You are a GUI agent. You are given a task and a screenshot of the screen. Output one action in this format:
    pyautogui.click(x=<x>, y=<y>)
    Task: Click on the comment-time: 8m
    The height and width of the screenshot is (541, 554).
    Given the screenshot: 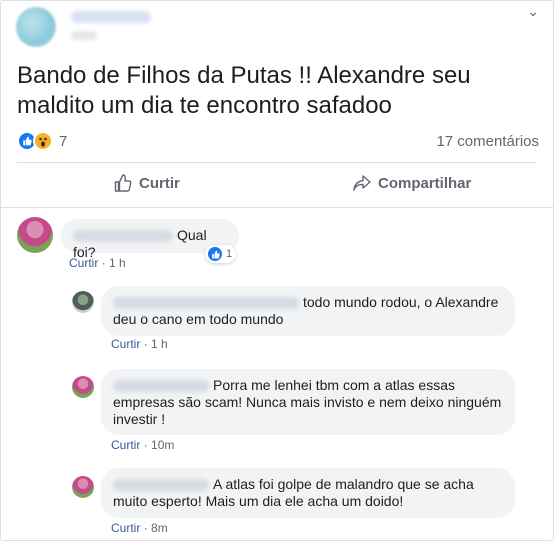 What is the action you would take?
    pyautogui.click(x=159, y=528)
    